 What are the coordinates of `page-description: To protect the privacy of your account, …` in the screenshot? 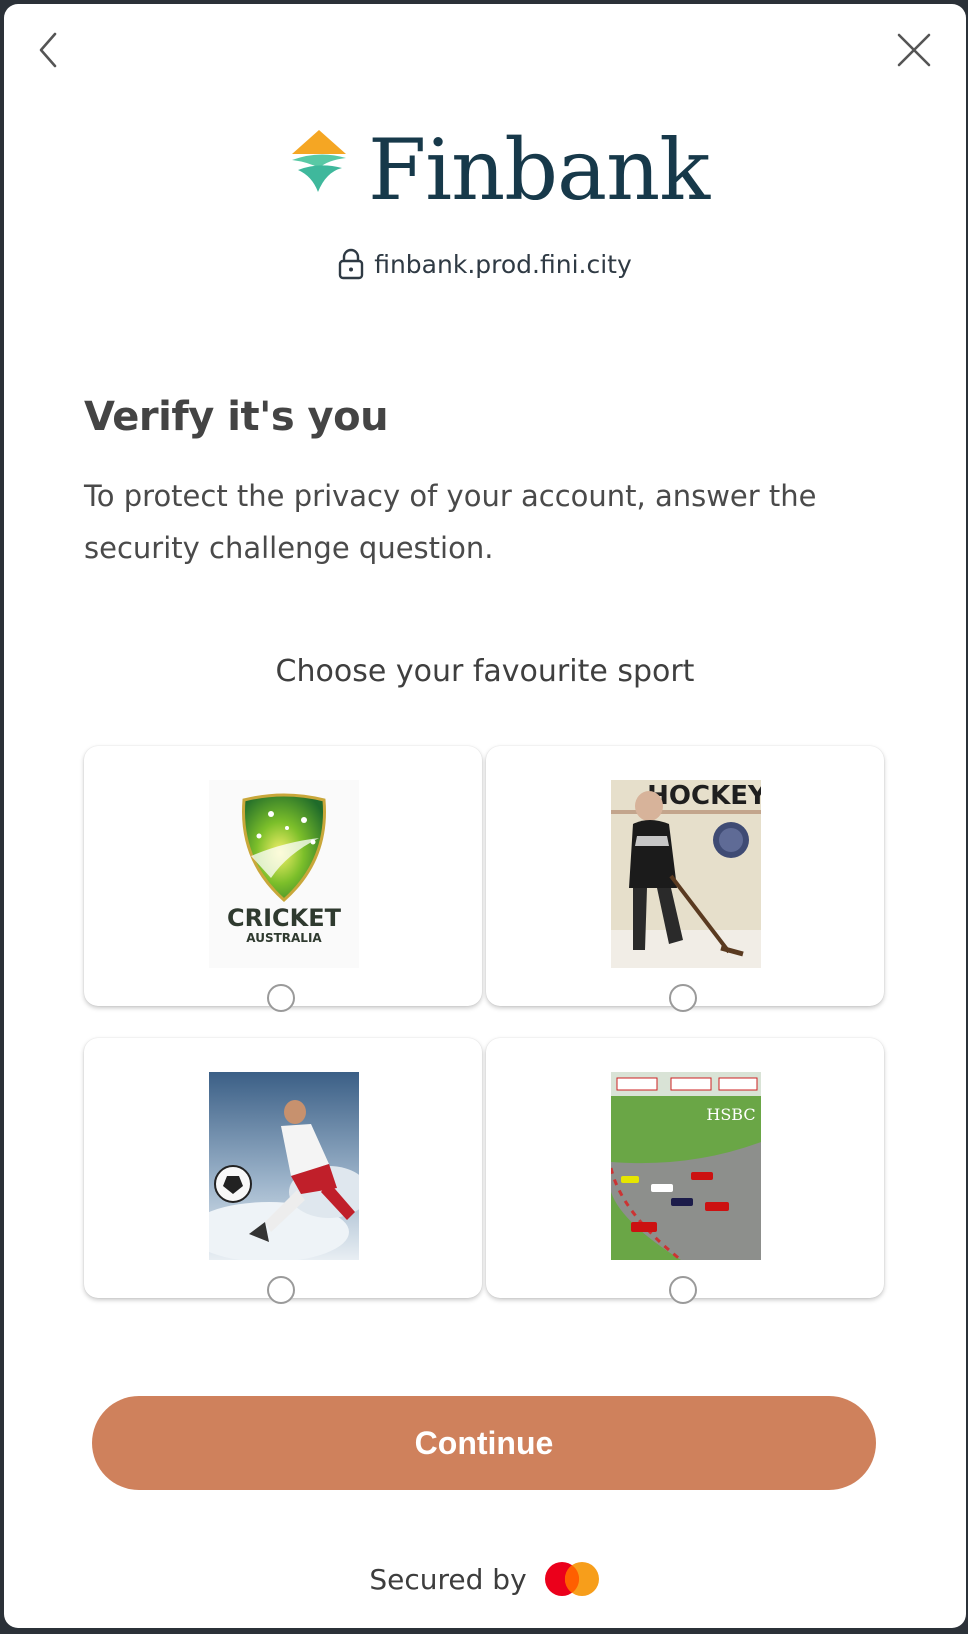 It's located at (450, 522).